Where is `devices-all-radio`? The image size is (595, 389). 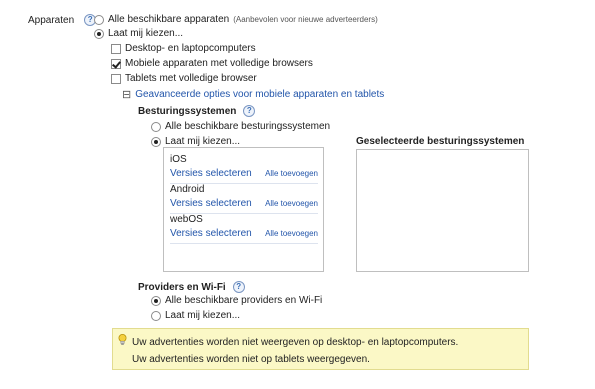
devices-all-radio is located at coordinates (99, 19).